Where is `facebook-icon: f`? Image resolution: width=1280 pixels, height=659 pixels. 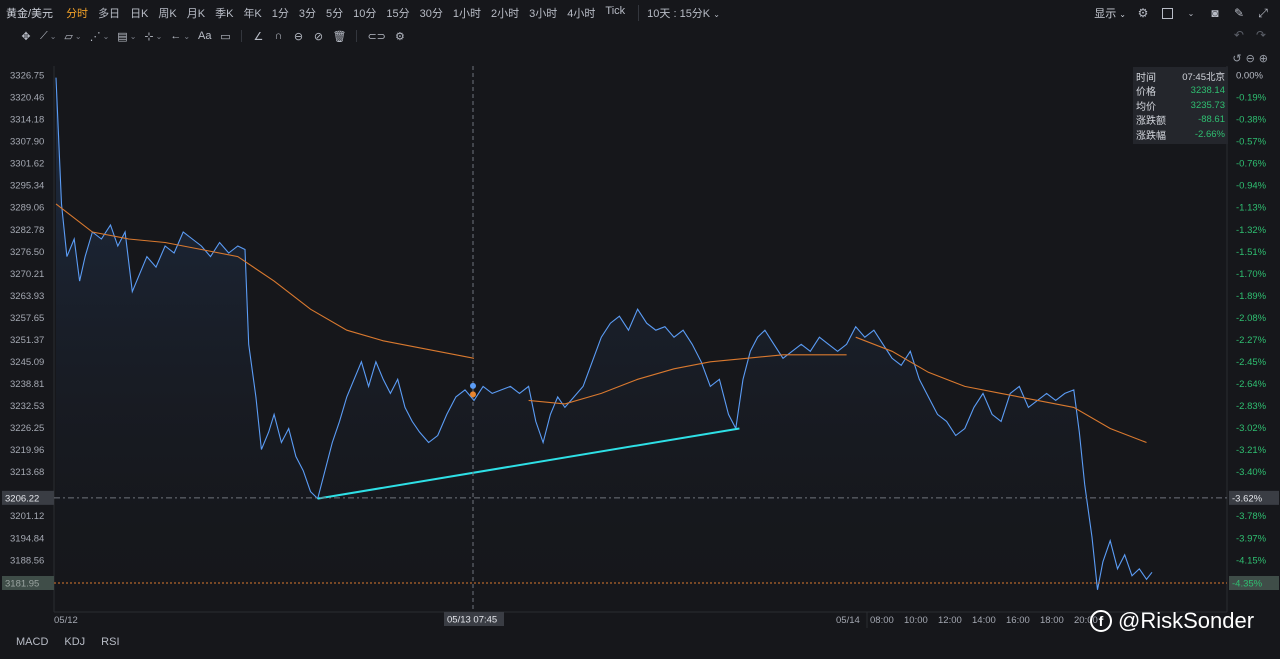 facebook-icon: f is located at coordinates (1101, 621).